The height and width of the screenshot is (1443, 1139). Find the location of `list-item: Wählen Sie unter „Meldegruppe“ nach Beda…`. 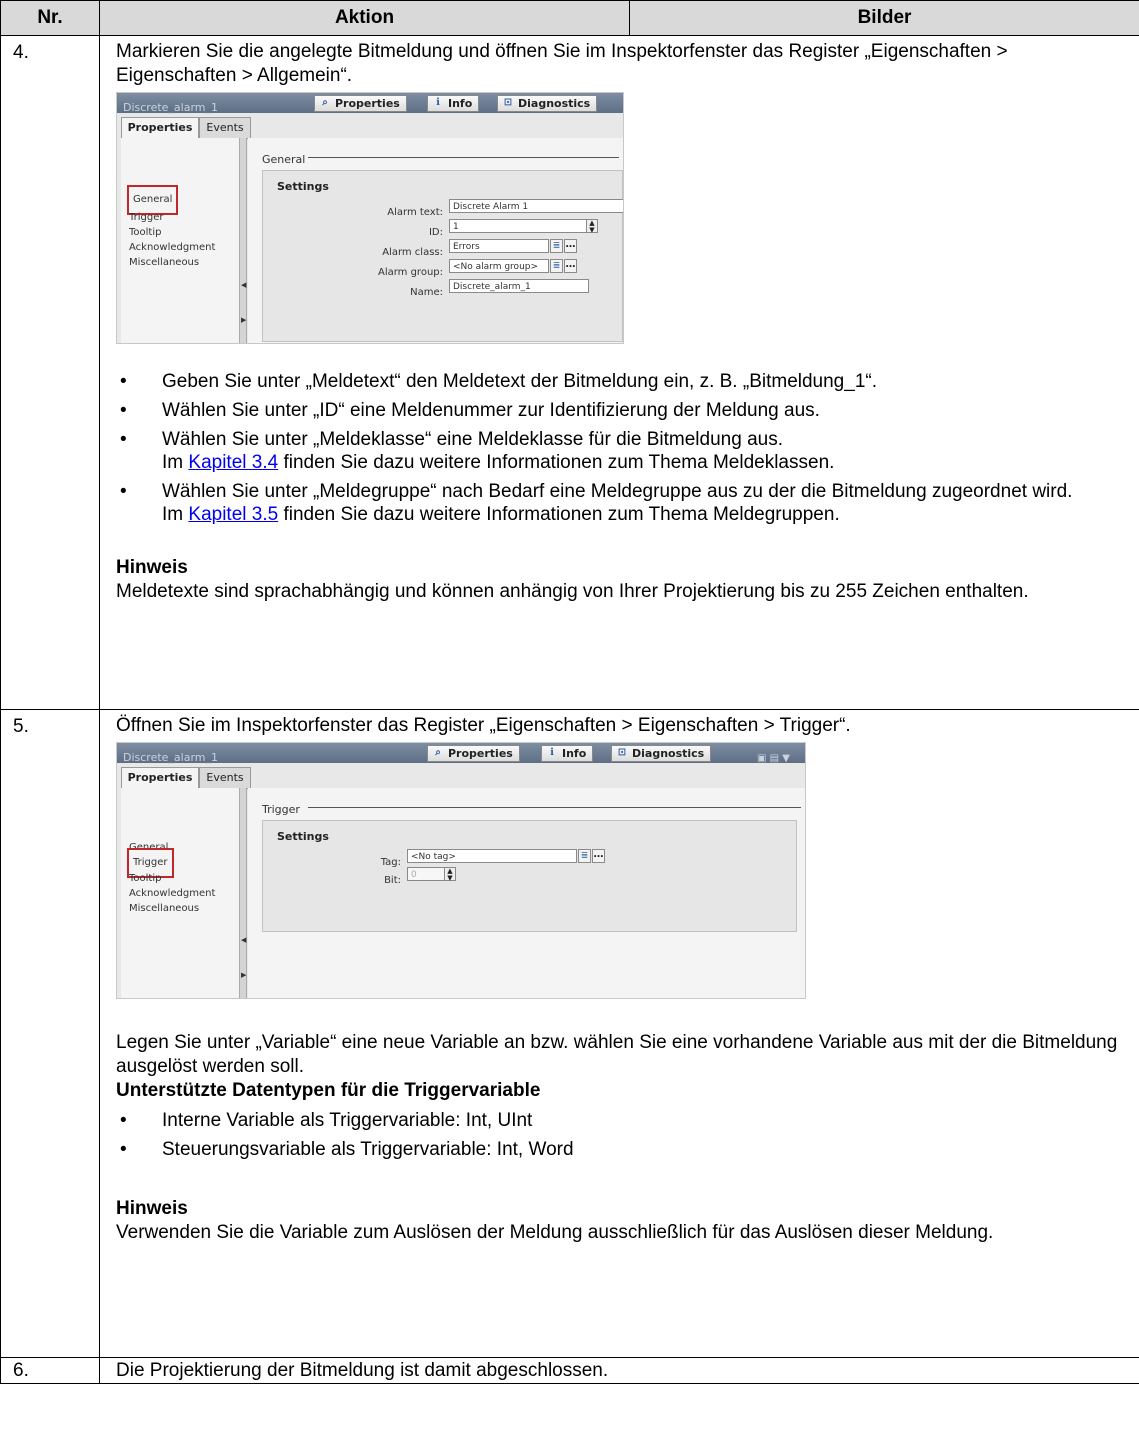

list-item: Wählen Sie unter „Meldegruppe“ nach Beda… is located at coordinates (622, 503).